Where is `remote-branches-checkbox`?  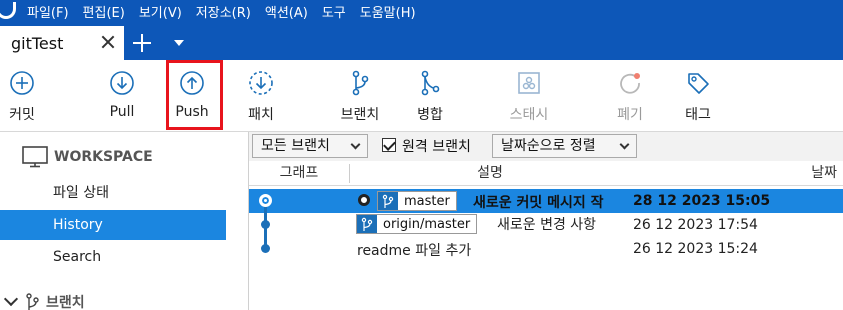
remote-branches-checkbox is located at coordinates (389, 145).